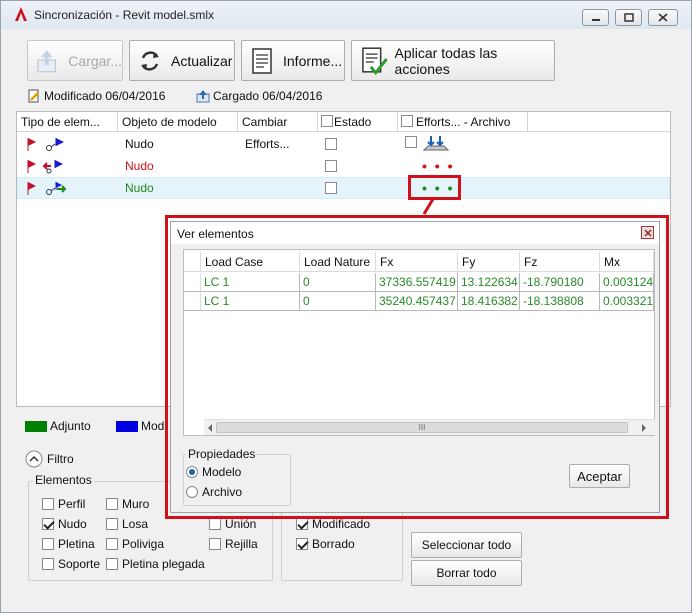  Describe the element at coordinates (140, 426) in the screenshot. I see `legend-modificado: Mod` at that location.